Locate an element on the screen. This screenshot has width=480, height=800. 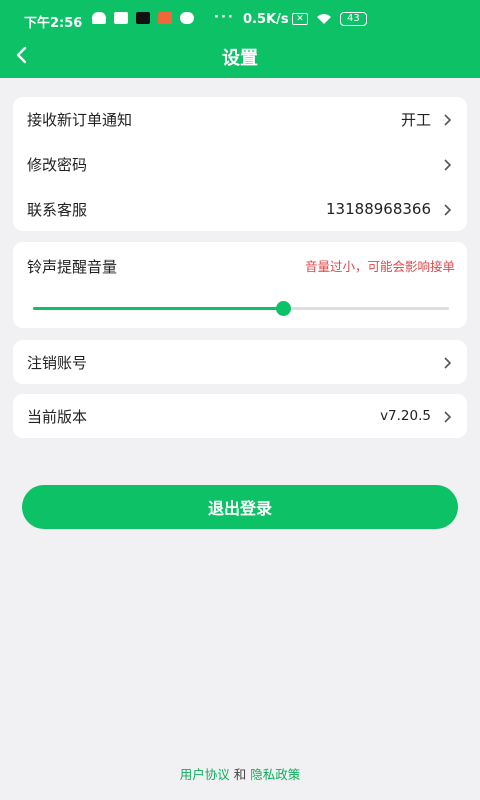
contact-service-label: 联系客服 is located at coordinates (57, 209).